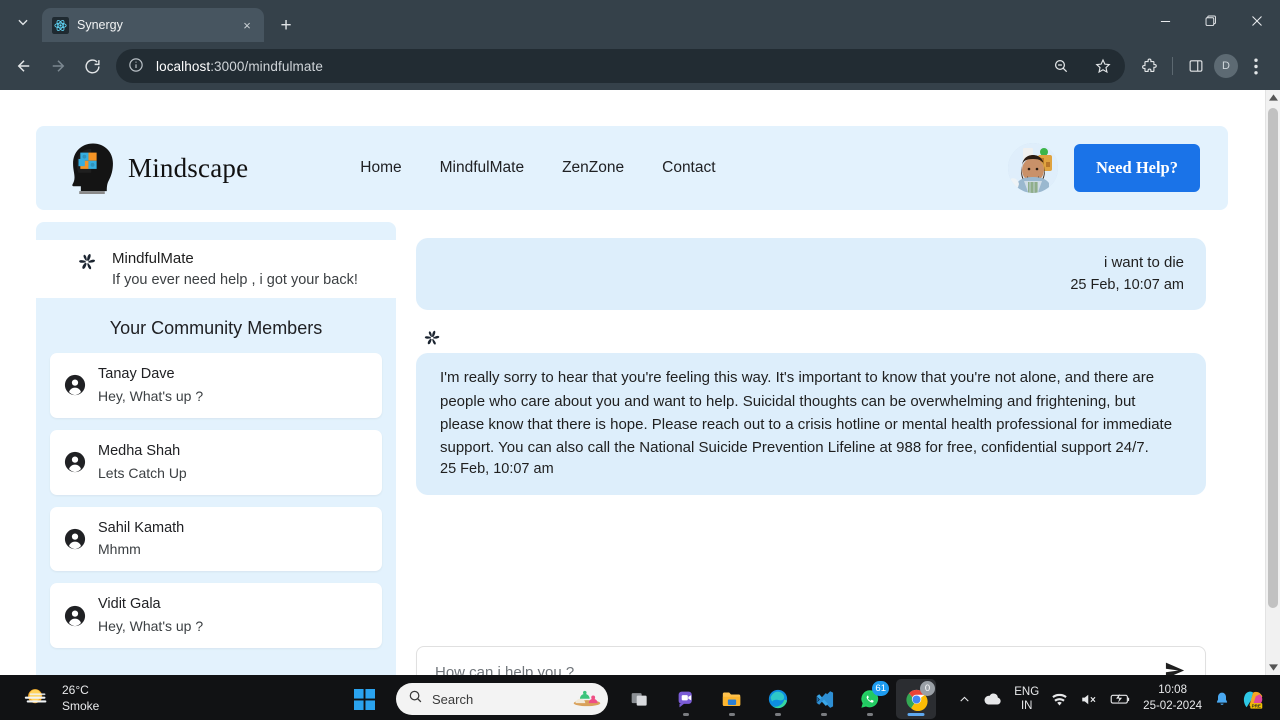  What do you see at coordinates (811, 660) in the screenshot?
I see `message-composer` at bounding box center [811, 660].